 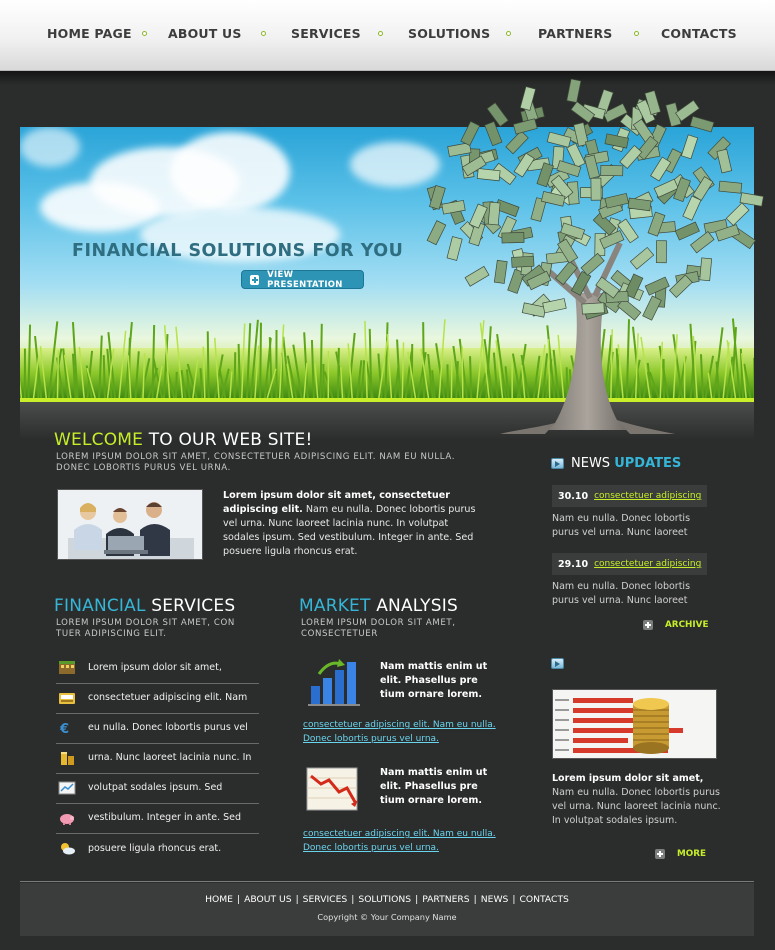 I want to click on footer-link-solutions: SOLUTIONS, so click(x=384, y=899).